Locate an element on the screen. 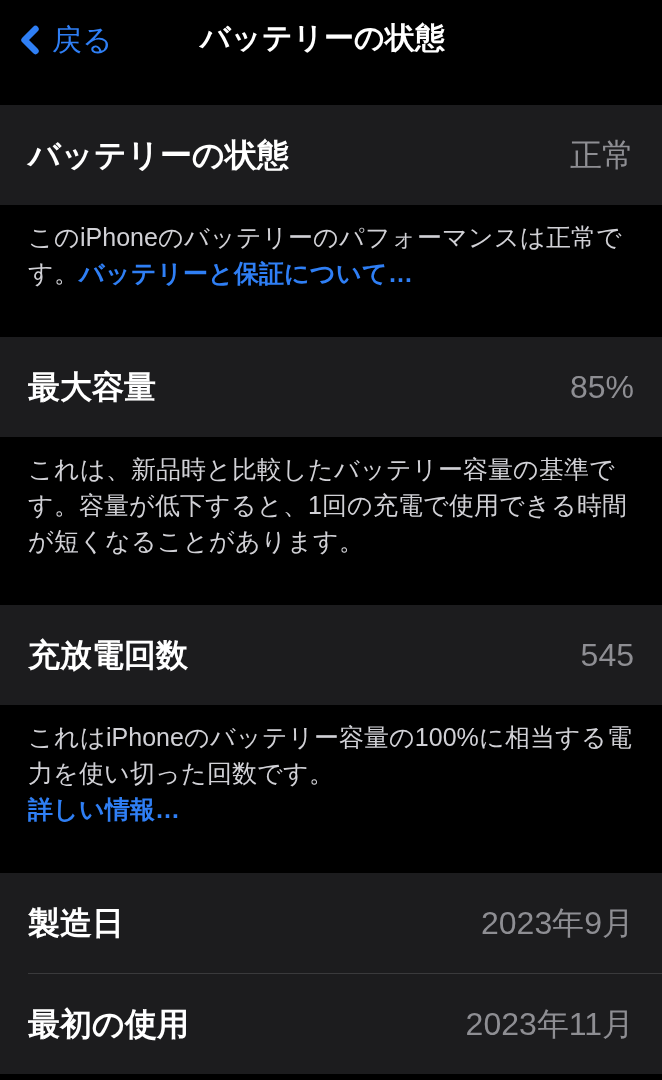  row-value: 2023年9月 is located at coordinates (557, 923).